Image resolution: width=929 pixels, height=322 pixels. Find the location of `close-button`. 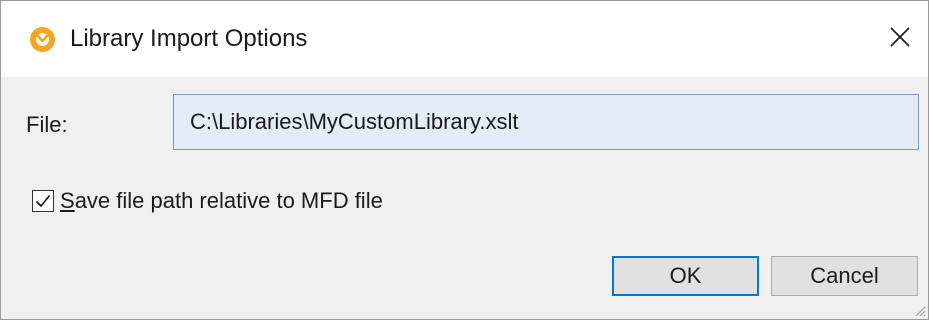

close-button is located at coordinates (900, 39).